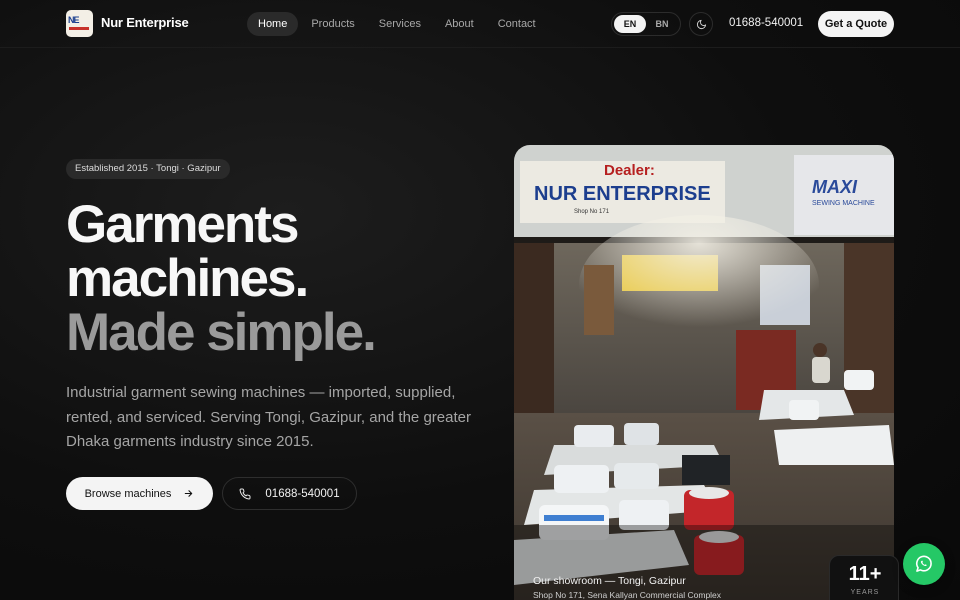 This screenshot has height=600, width=960. Describe the element at coordinates (517, 24) in the screenshot. I see `nav-contact: Contact` at that location.